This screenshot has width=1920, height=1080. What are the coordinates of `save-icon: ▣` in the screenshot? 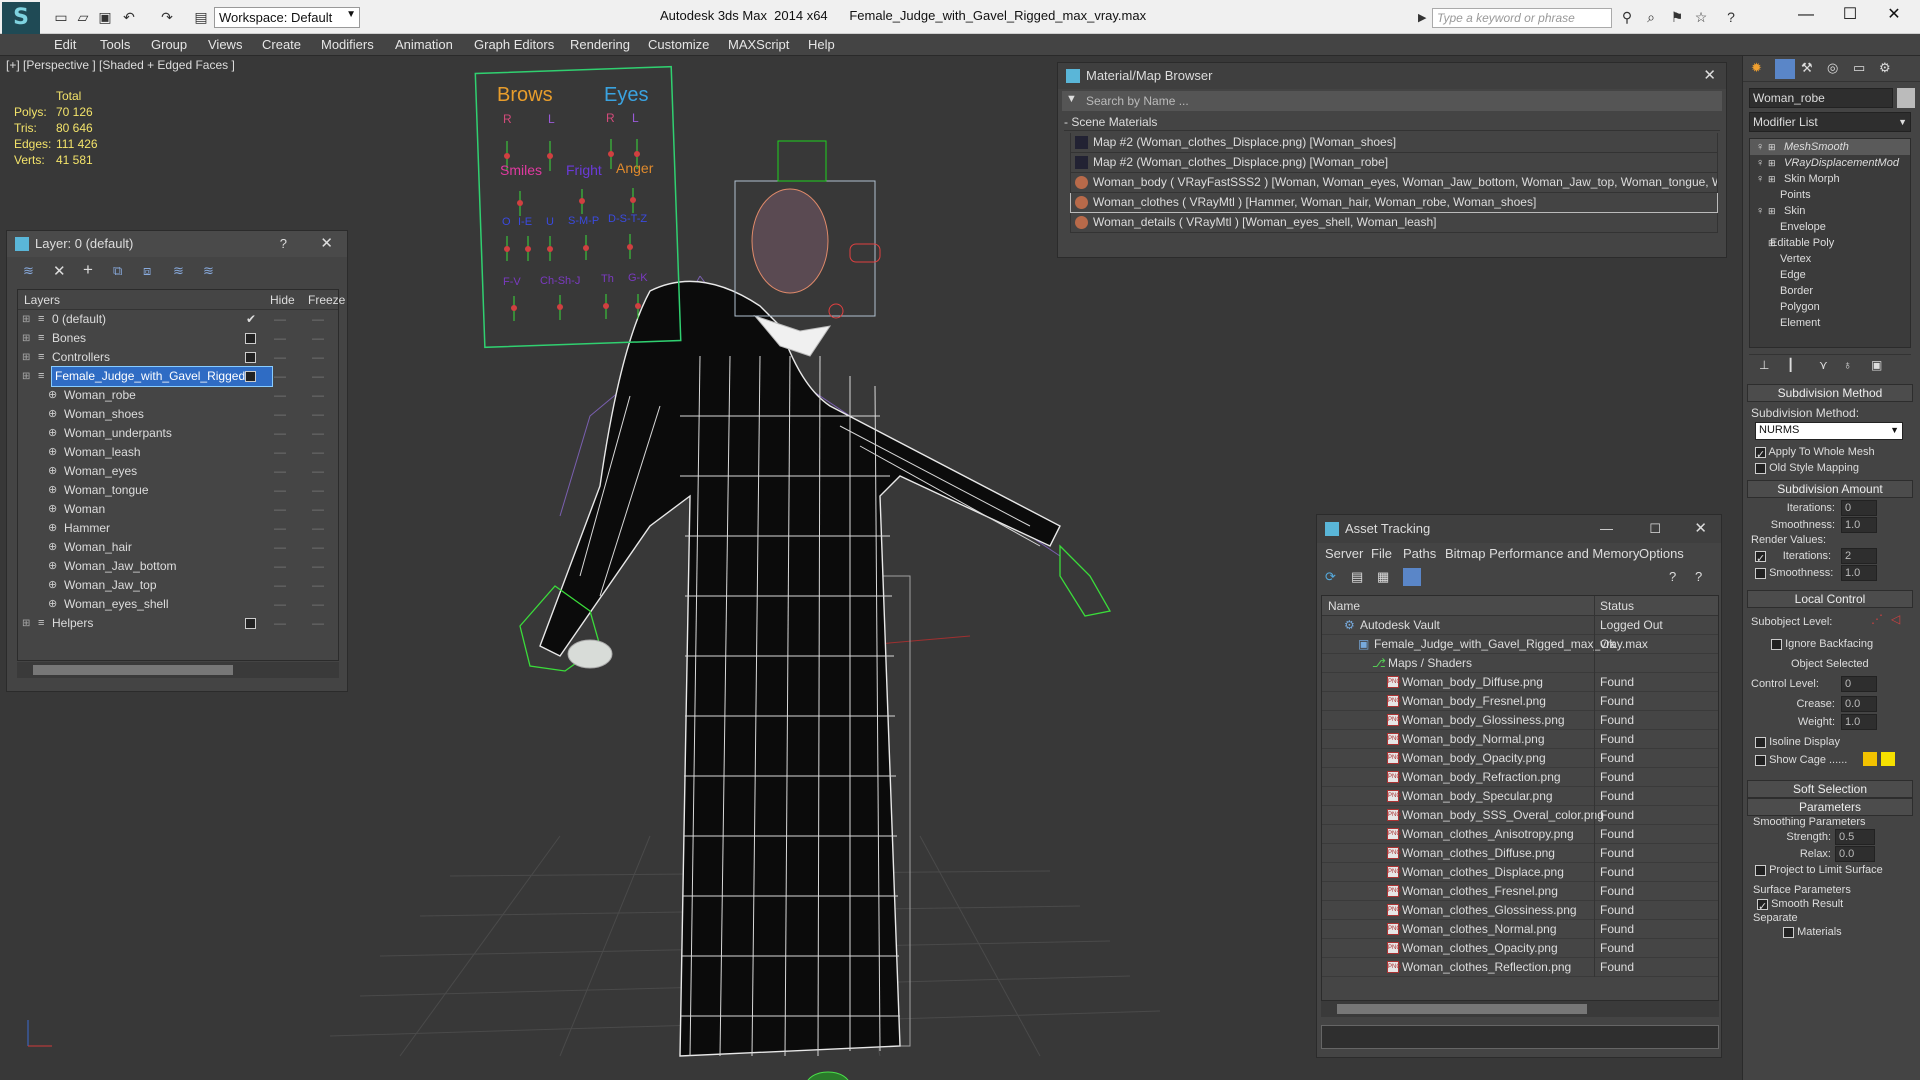 It's located at (105, 17).